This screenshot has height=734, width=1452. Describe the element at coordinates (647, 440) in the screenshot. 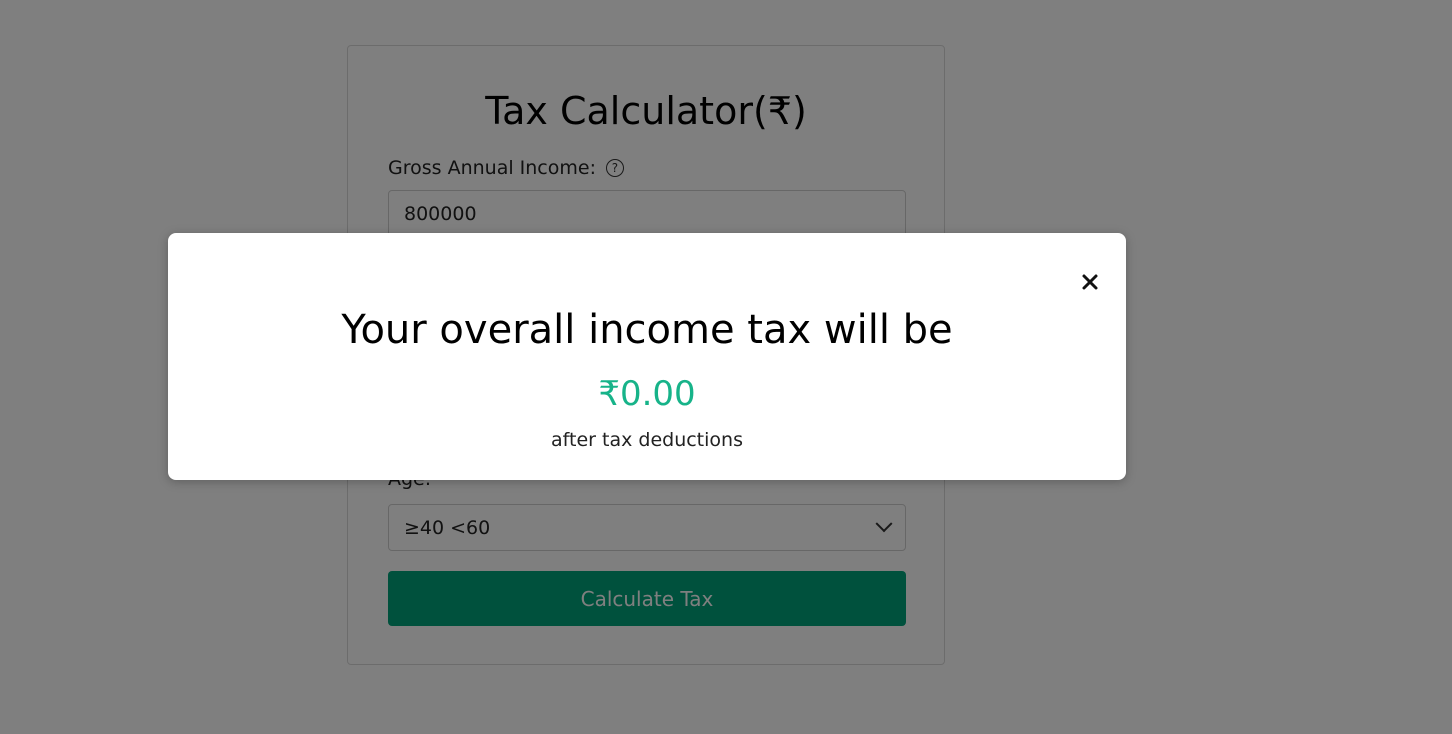

I see `modal-subtext: after tax deductions` at that location.